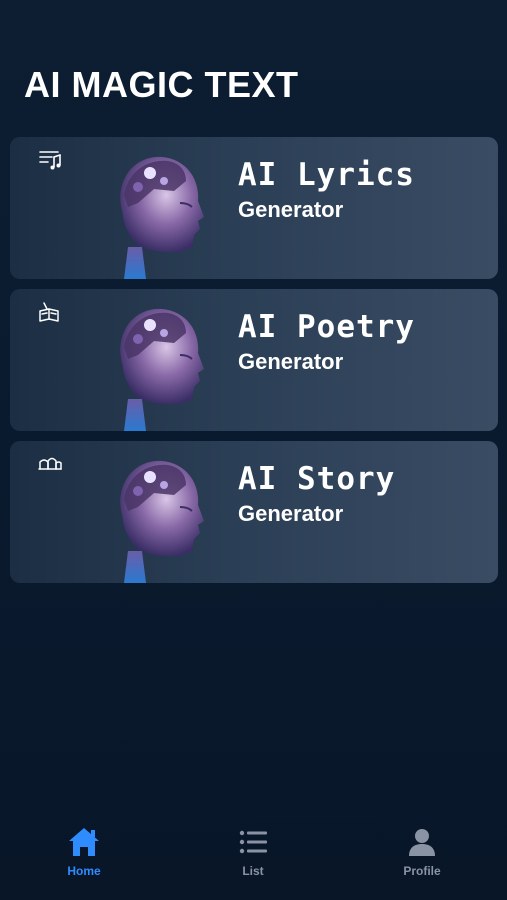  I want to click on bottom-tab-bar: Home List Profile, so click(253, 858).